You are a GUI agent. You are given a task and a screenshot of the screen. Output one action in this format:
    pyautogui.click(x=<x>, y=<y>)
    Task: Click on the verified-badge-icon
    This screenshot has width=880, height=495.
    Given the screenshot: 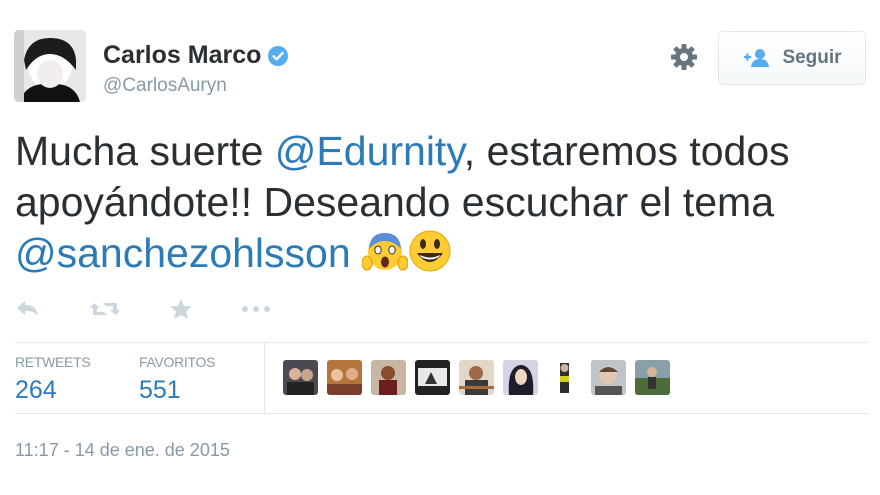 What is the action you would take?
    pyautogui.click(x=278, y=55)
    